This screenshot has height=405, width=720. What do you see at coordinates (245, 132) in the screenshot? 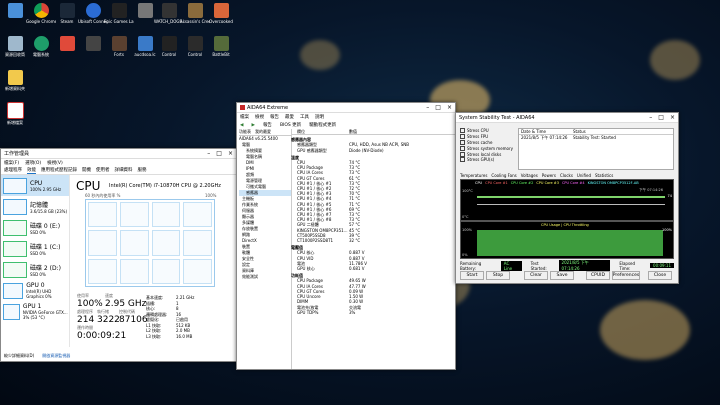
I see `tab-menu: 功能表` at bounding box center [245, 132].